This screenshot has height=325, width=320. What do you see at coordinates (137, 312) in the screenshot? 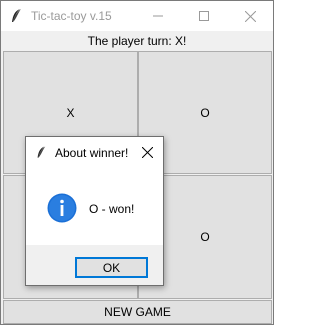
I see `new-game-button: NEW GAME` at bounding box center [137, 312].